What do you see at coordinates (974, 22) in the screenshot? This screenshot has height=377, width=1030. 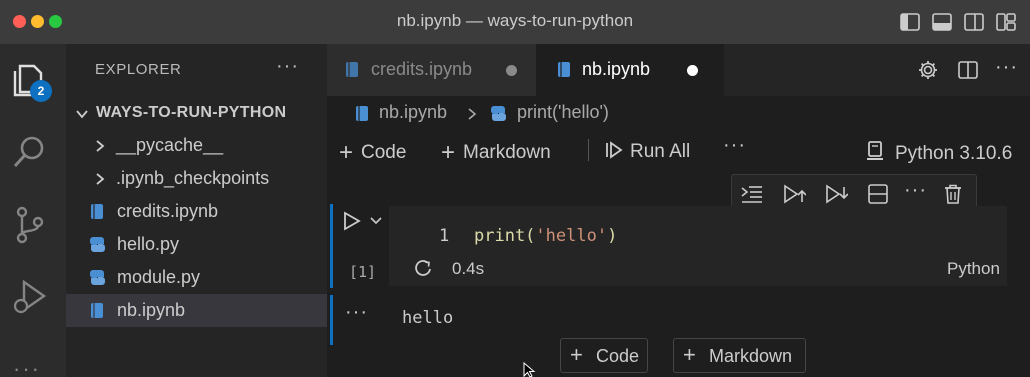 I see `toggle-secondary-sidebar-icon` at bounding box center [974, 22].